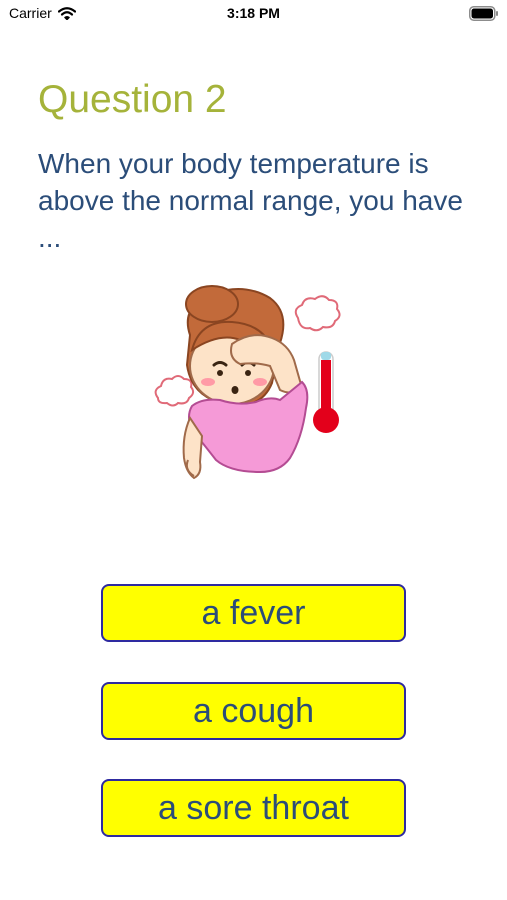 The height and width of the screenshot is (900, 507). What do you see at coordinates (253, 711) in the screenshot?
I see `answer-button-cough: a cough` at bounding box center [253, 711].